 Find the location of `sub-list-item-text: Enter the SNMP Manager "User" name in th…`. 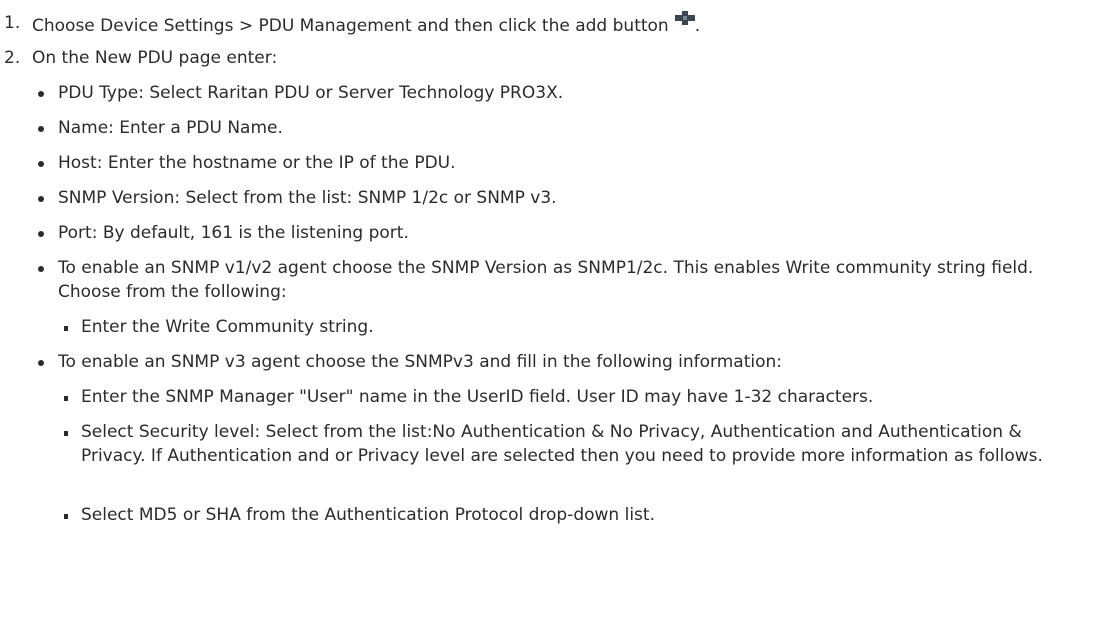

sub-list-item-text: Enter the SNMP Manager "User" name in th… is located at coordinates (477, 397).